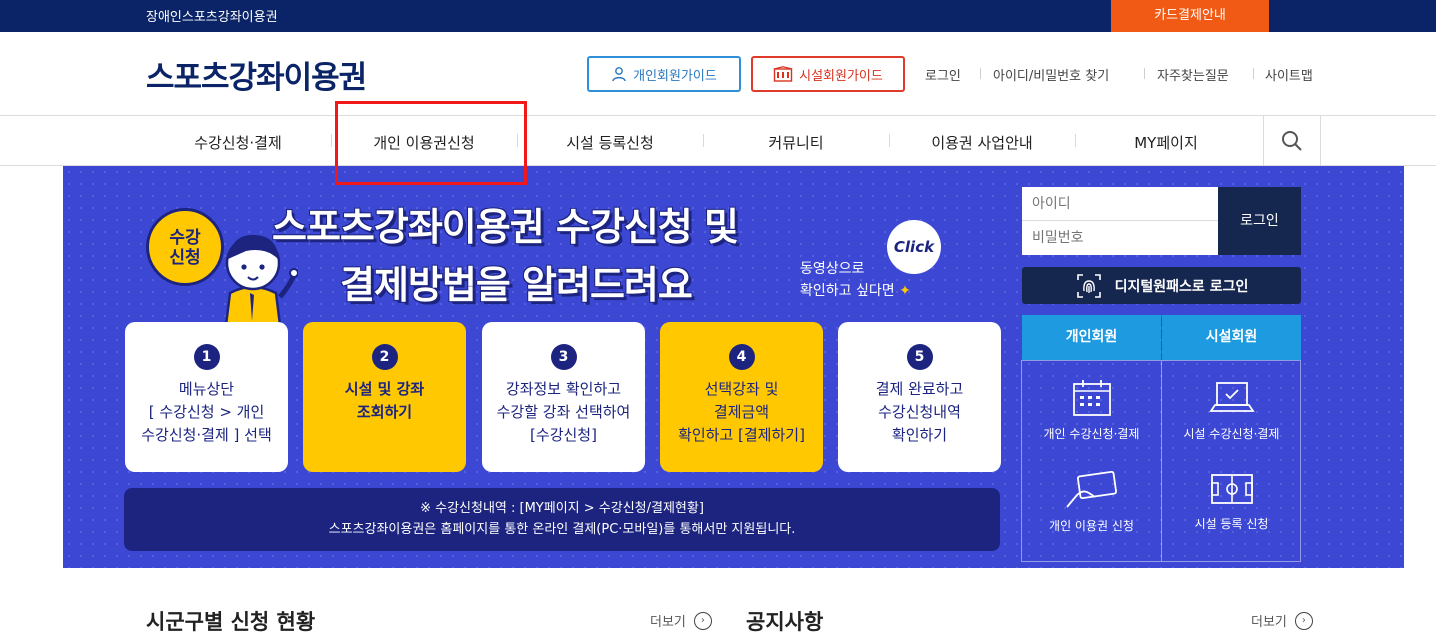 The image size is (1436, 633). I want to click on personal-guide-button: 개인회원가이드, so click(664, 74).